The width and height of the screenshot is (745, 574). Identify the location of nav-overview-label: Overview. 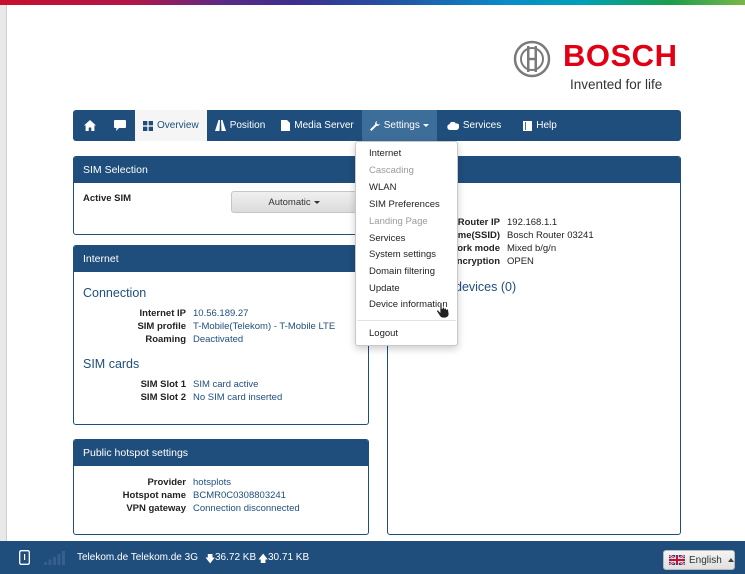
(178, 125).